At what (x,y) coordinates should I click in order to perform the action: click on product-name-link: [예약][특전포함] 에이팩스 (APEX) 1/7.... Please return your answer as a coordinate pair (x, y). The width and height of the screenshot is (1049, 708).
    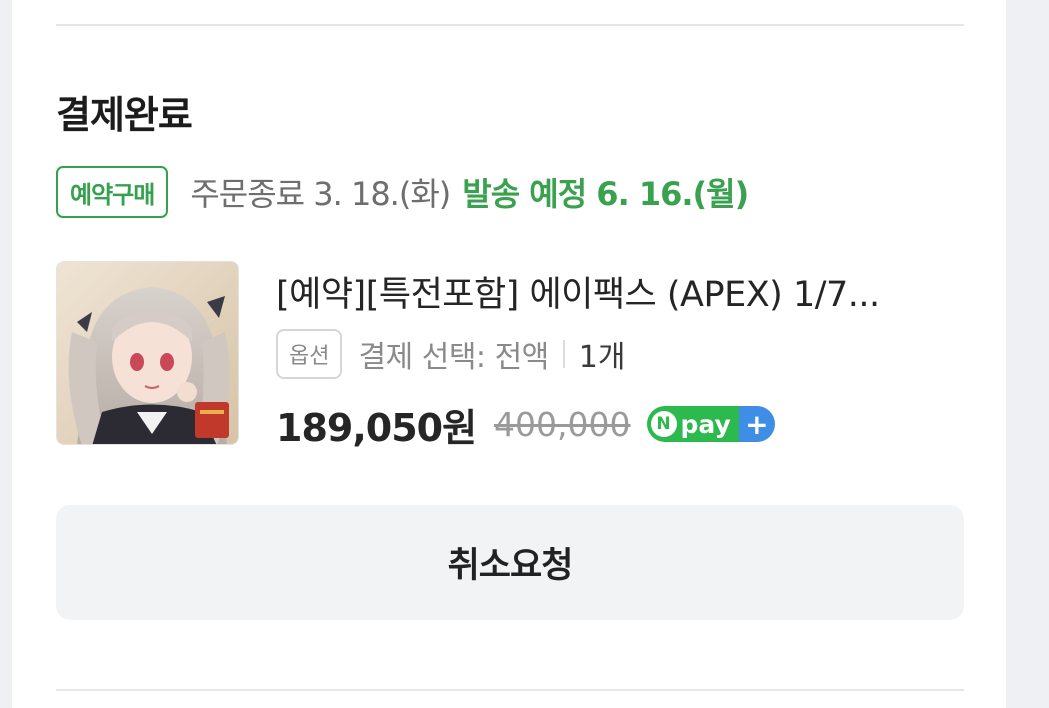
    Looking at the image, I should click on (611, 291).